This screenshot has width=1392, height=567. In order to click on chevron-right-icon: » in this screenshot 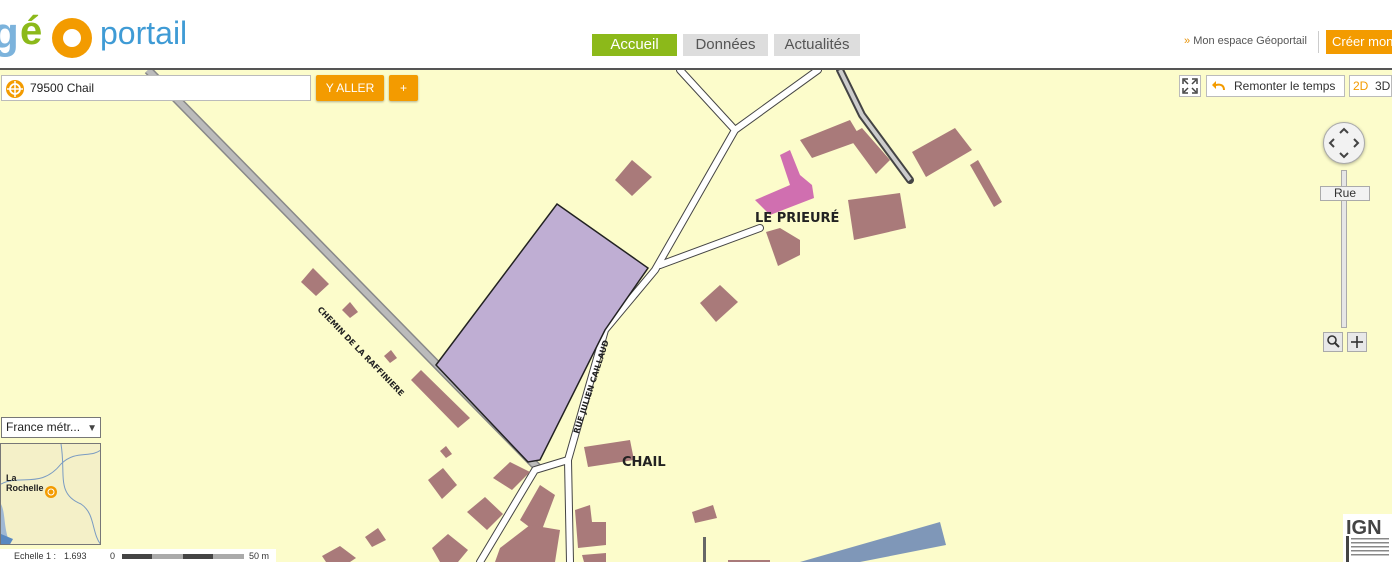, I will do `click(1189, 41)`.